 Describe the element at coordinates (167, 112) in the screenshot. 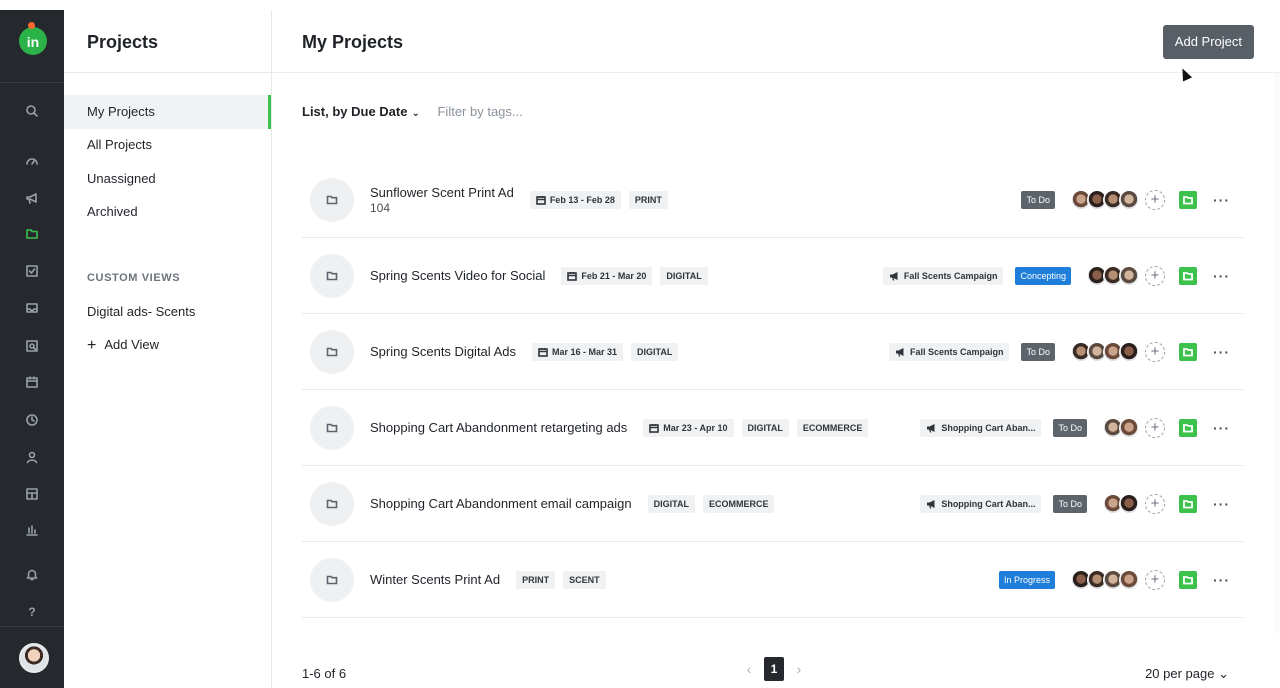

I see `sidebar-item-my-projects: My Projects` at that location.